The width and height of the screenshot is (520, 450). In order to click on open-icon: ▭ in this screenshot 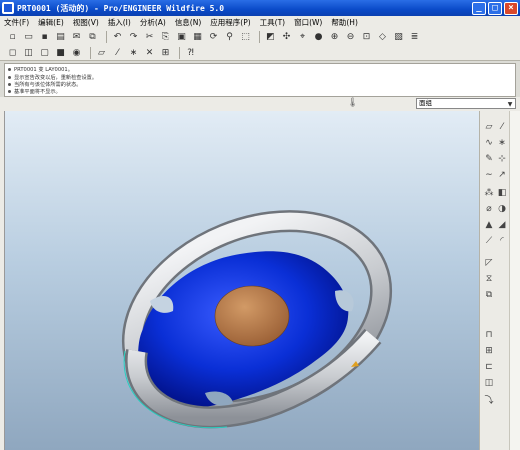, I will do `click(28, 37)`.